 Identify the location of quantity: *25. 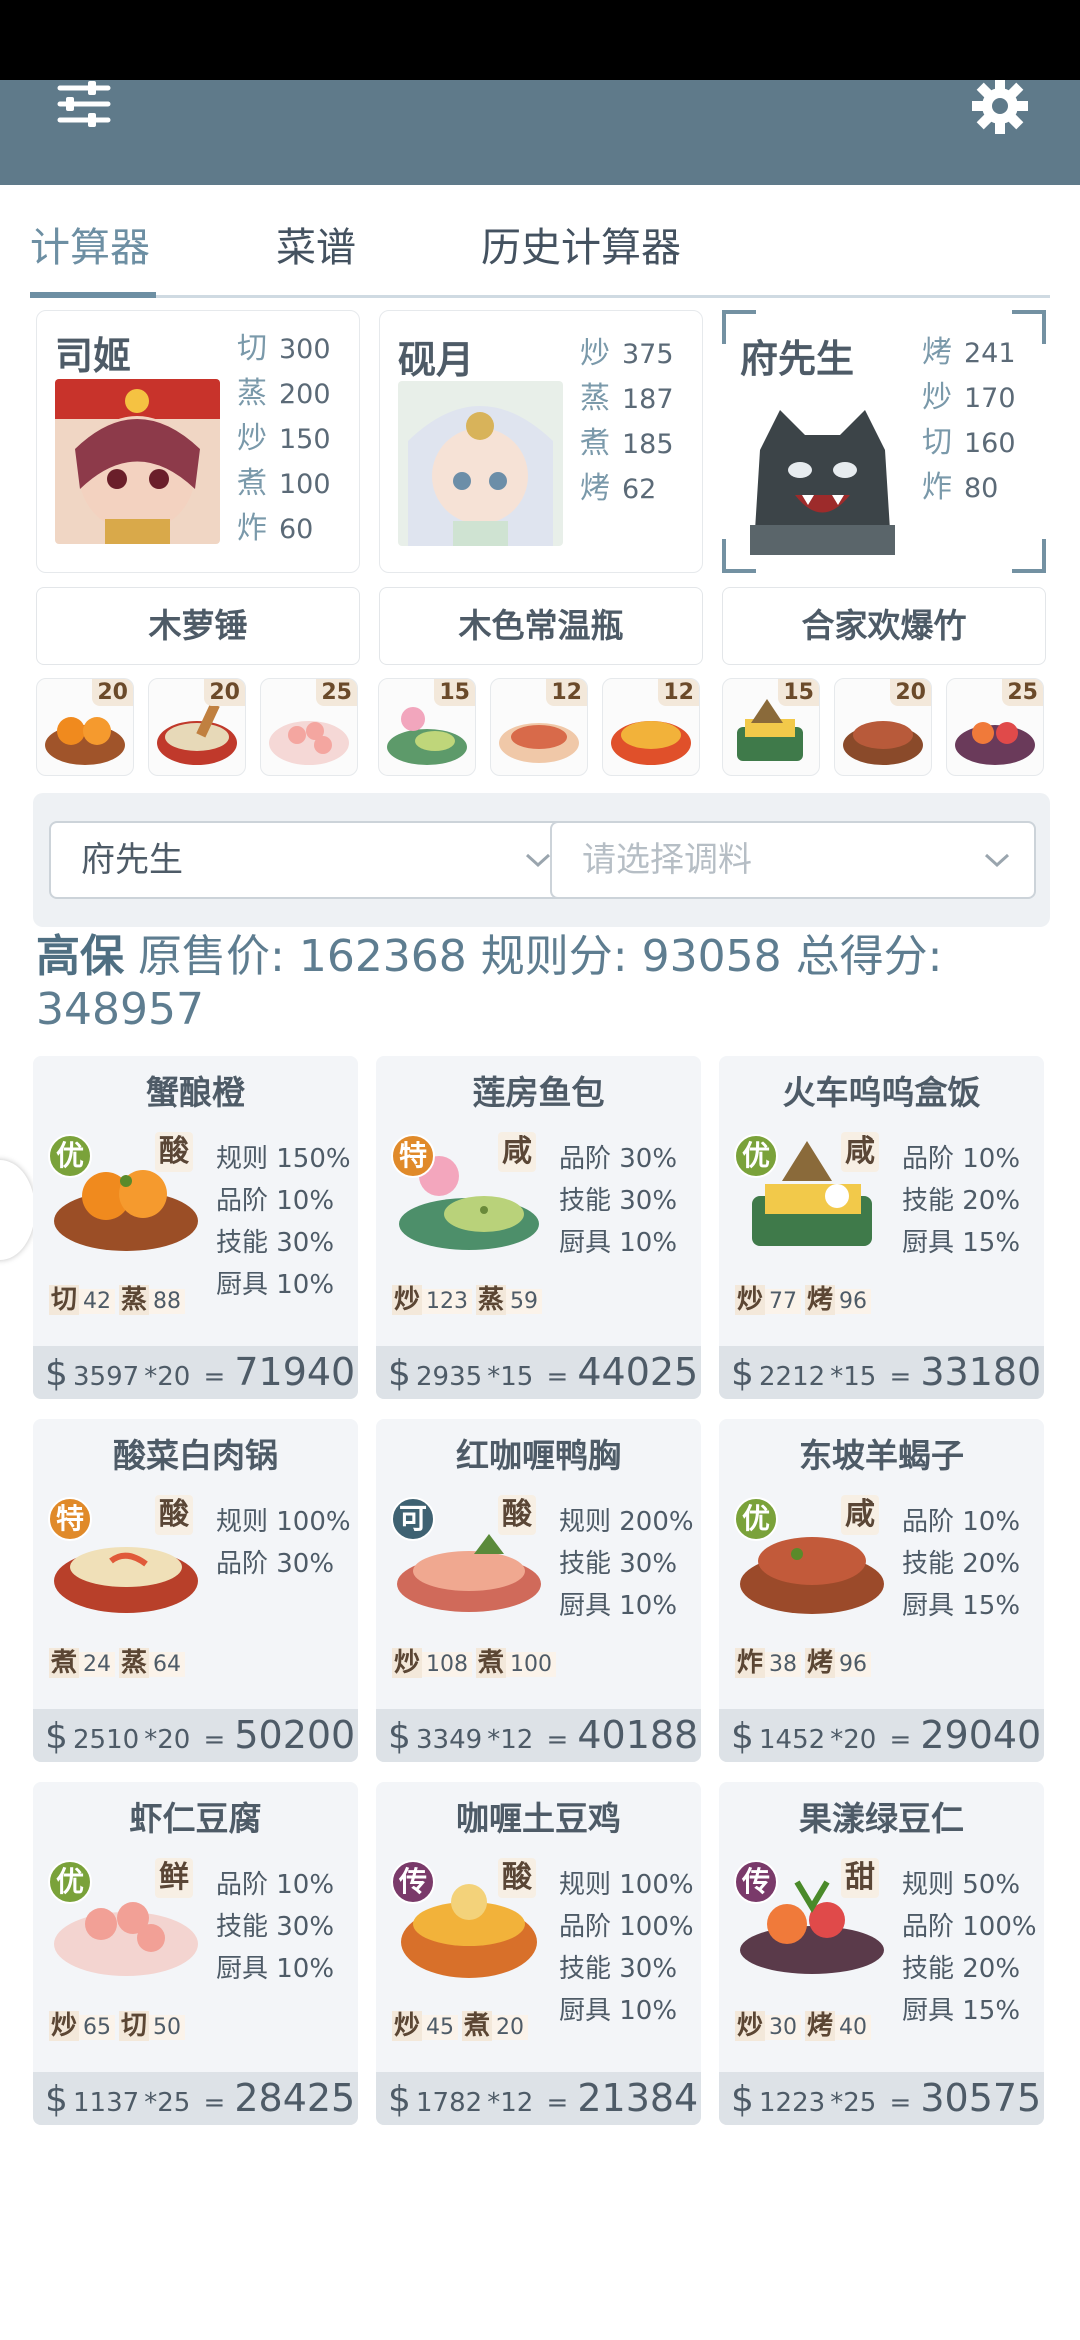
(167, 2103).